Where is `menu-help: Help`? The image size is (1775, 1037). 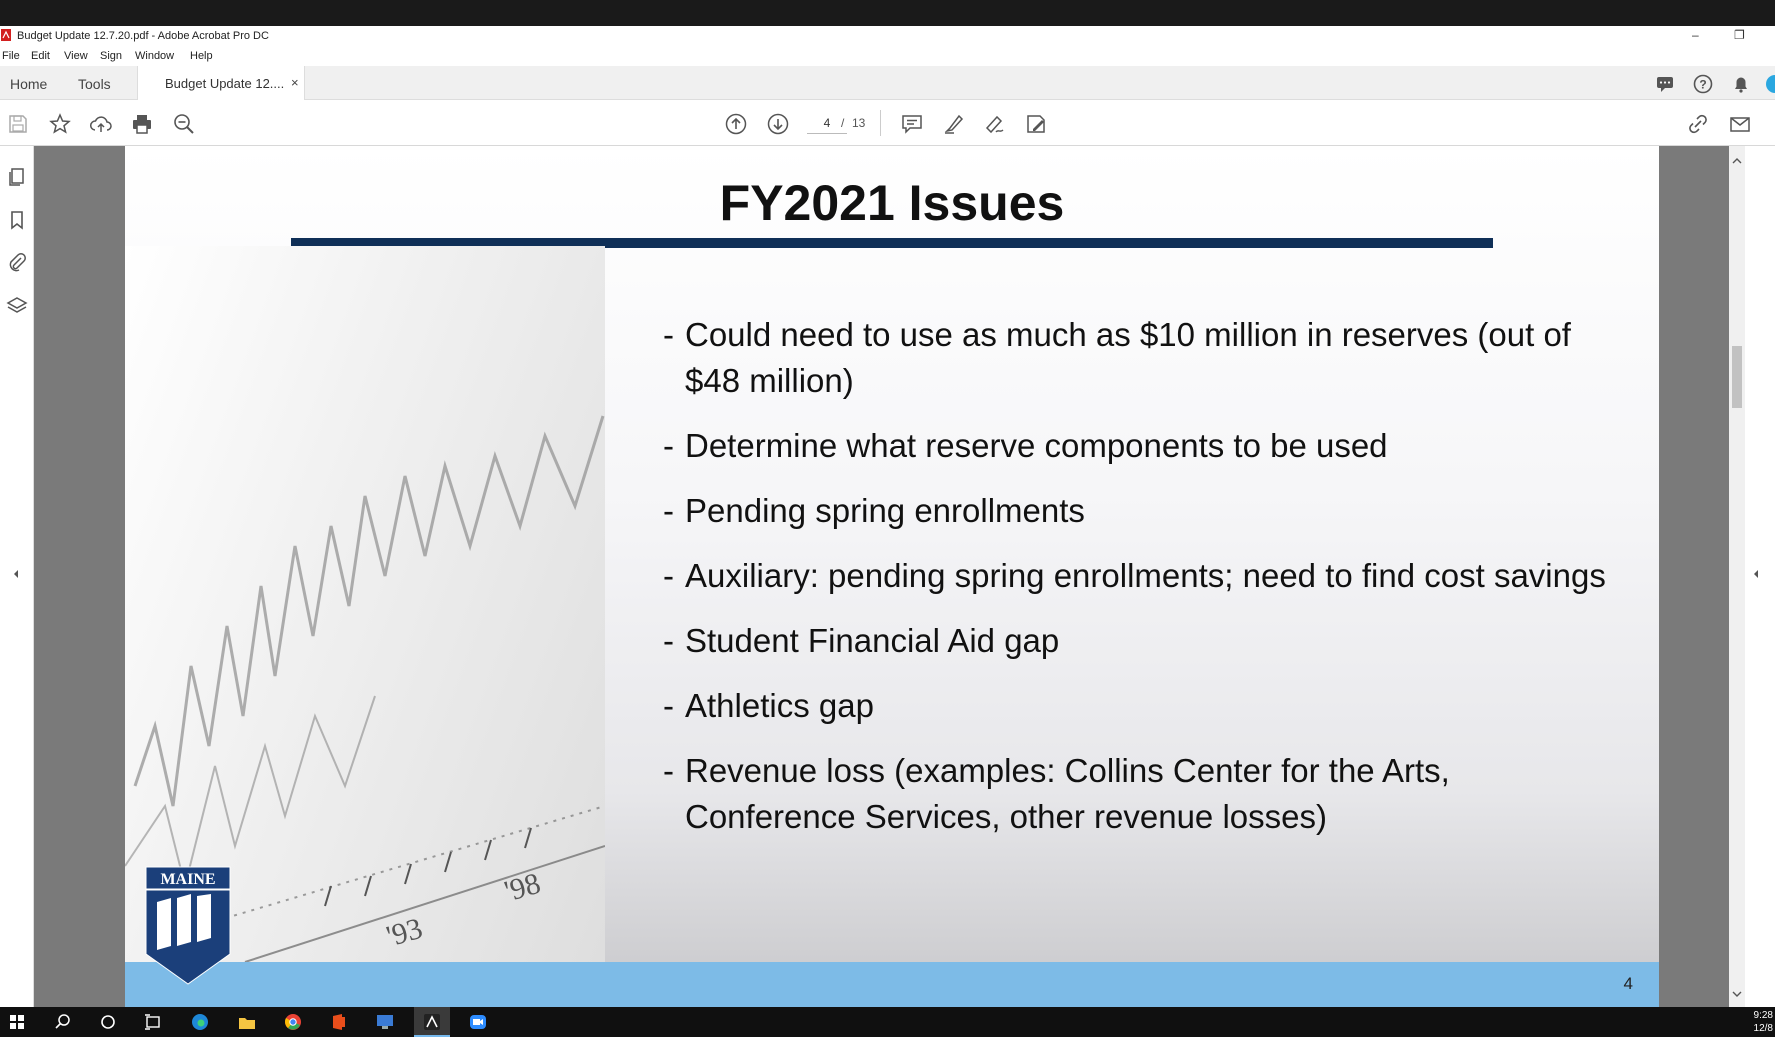 menu-help: Help is located at coordinates (201, 56).